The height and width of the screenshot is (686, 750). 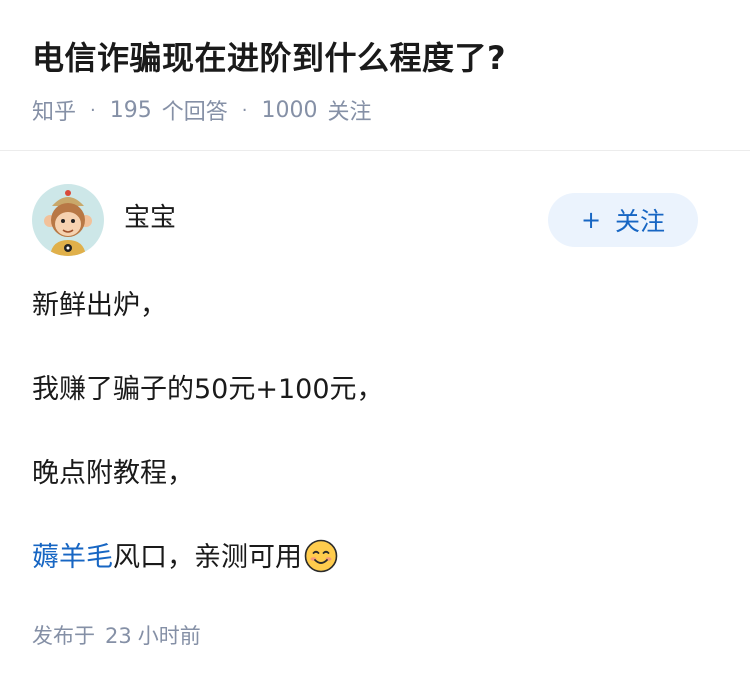 I want to click on question-meta: 知乎 · 195 个回答 · 1000 关注, so click(x=202, y=110).